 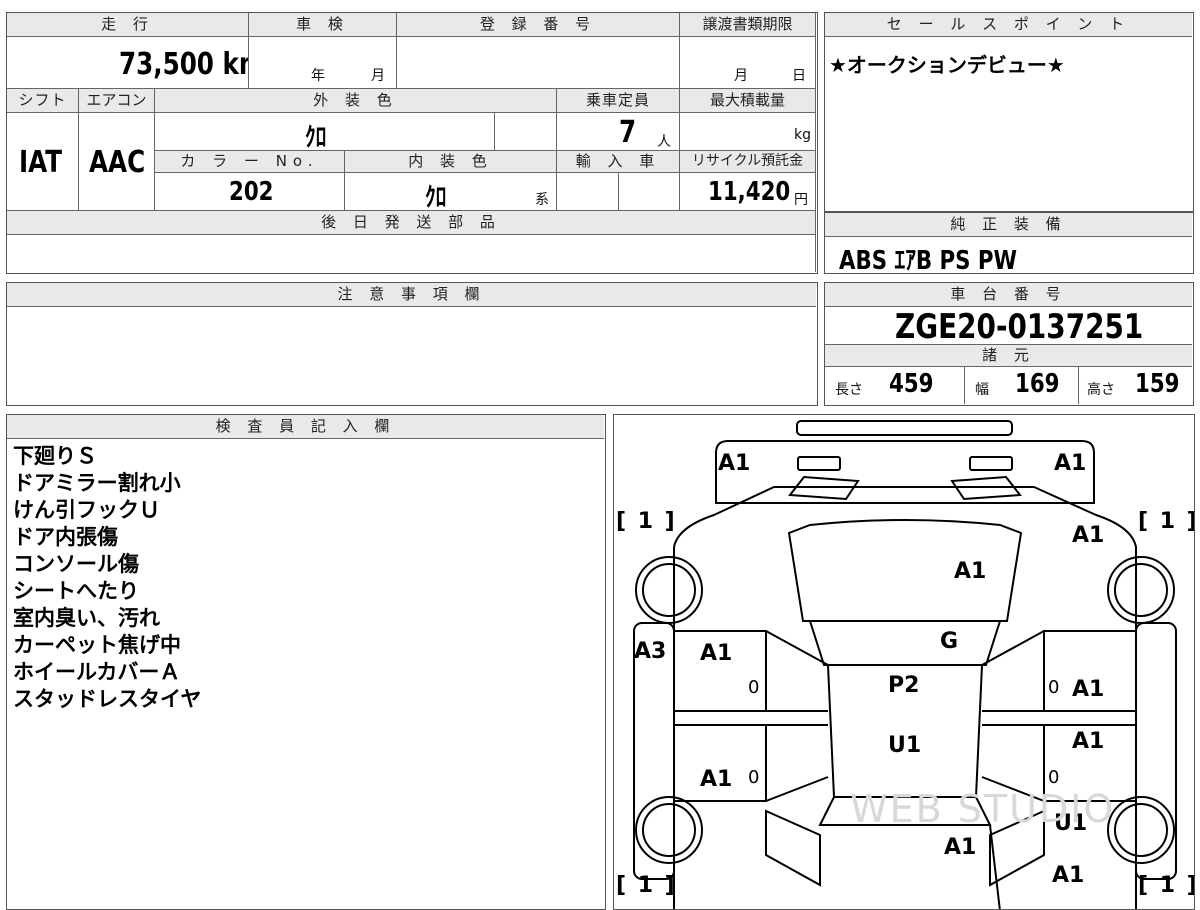 I want to click on color-no-value: 202, so click(x=251, y=192).